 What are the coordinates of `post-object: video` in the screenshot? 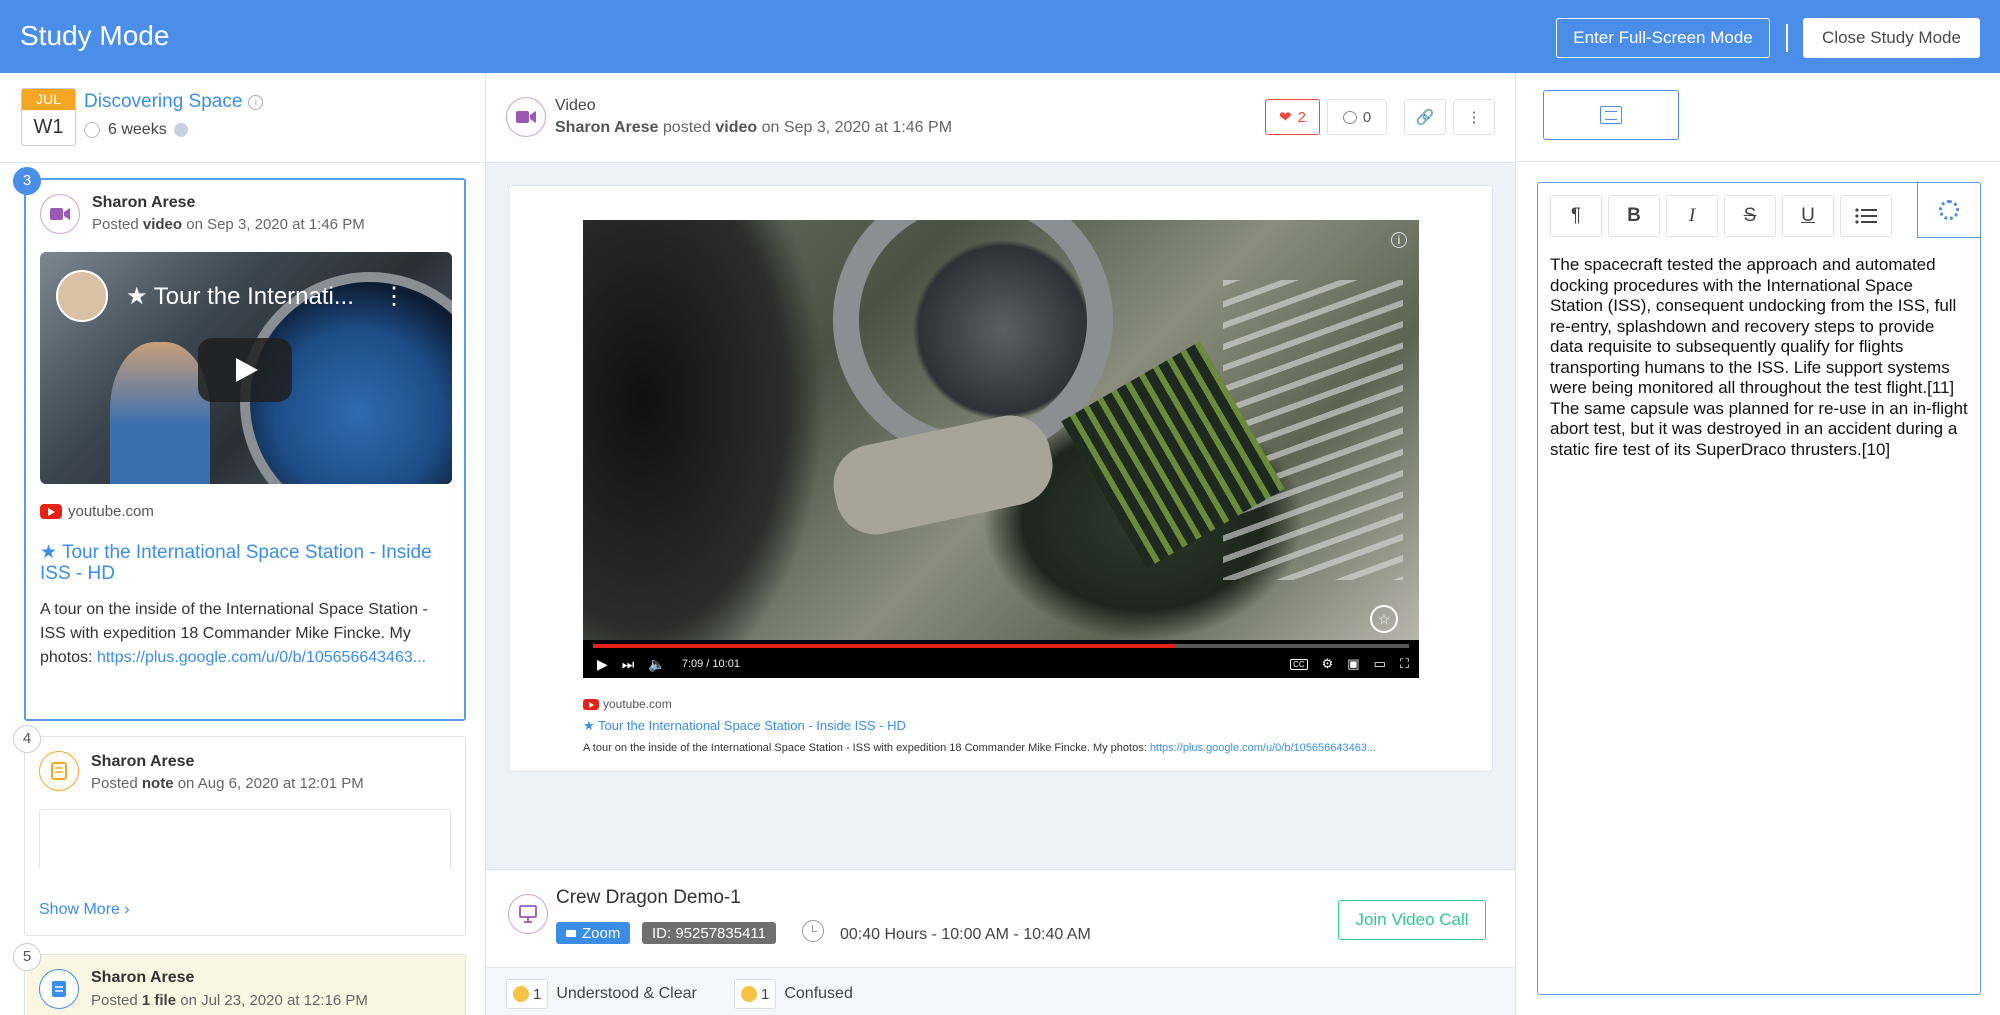 It's located at (736, 127).